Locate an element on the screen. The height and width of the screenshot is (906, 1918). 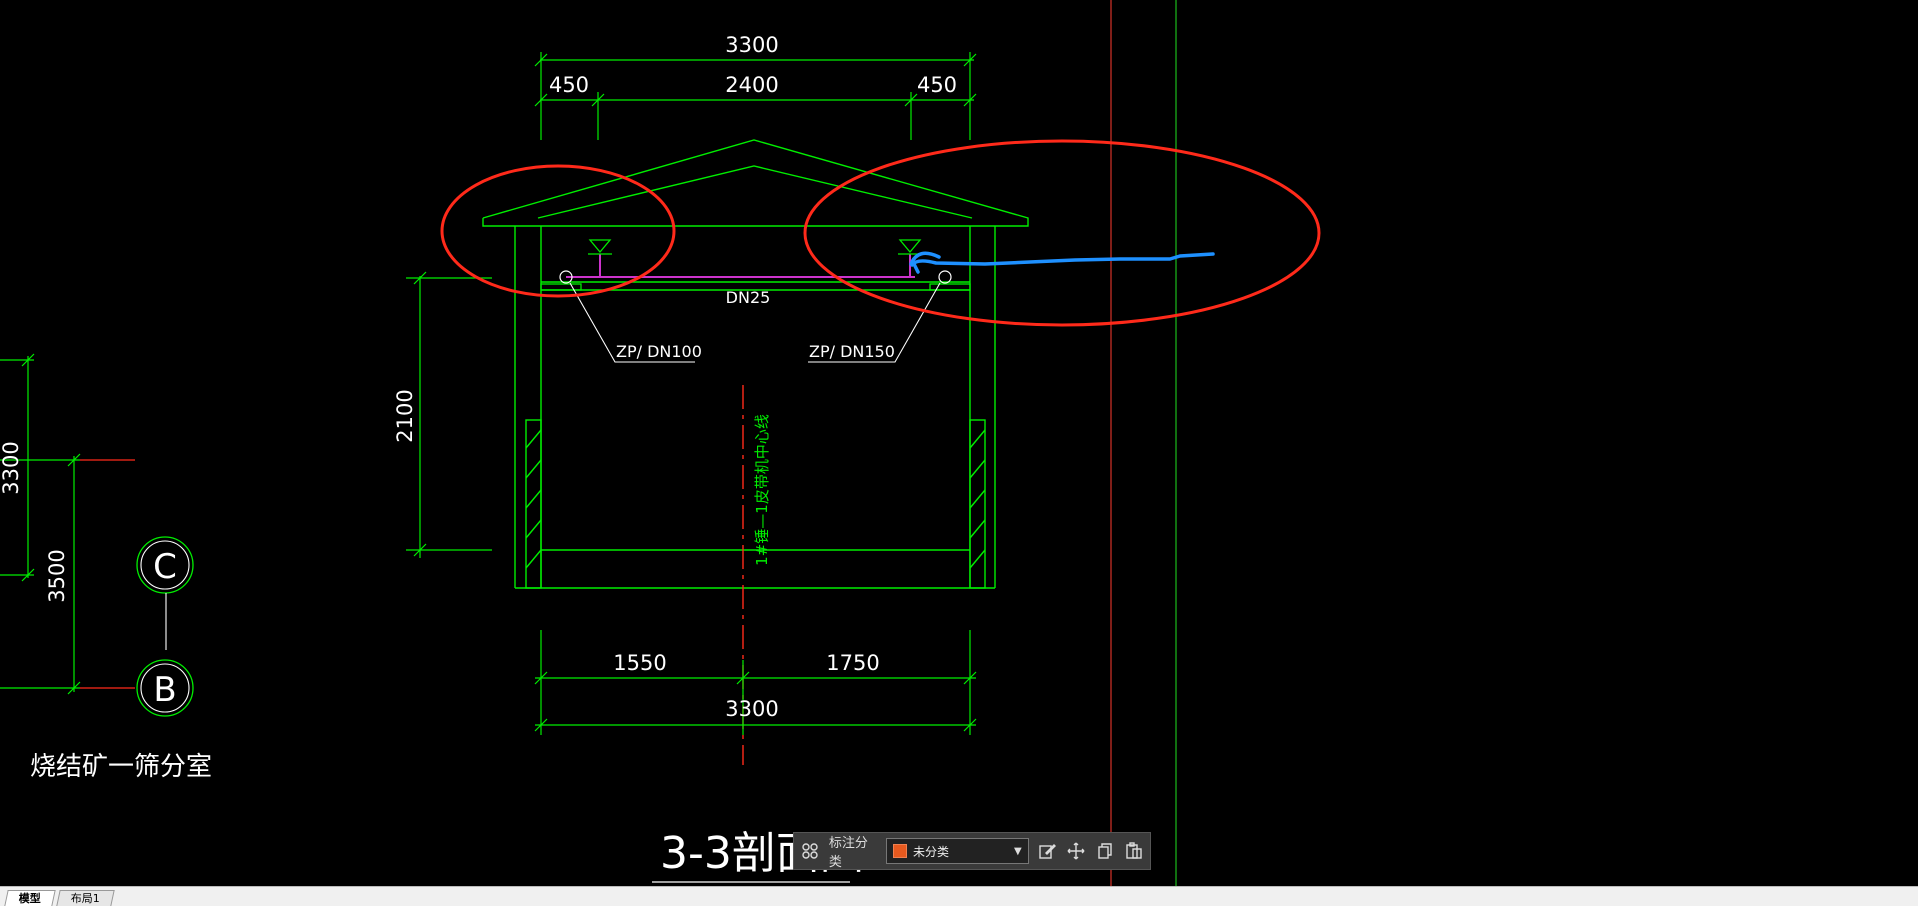
grid-menu-icon is located at coordinates (810, 851).